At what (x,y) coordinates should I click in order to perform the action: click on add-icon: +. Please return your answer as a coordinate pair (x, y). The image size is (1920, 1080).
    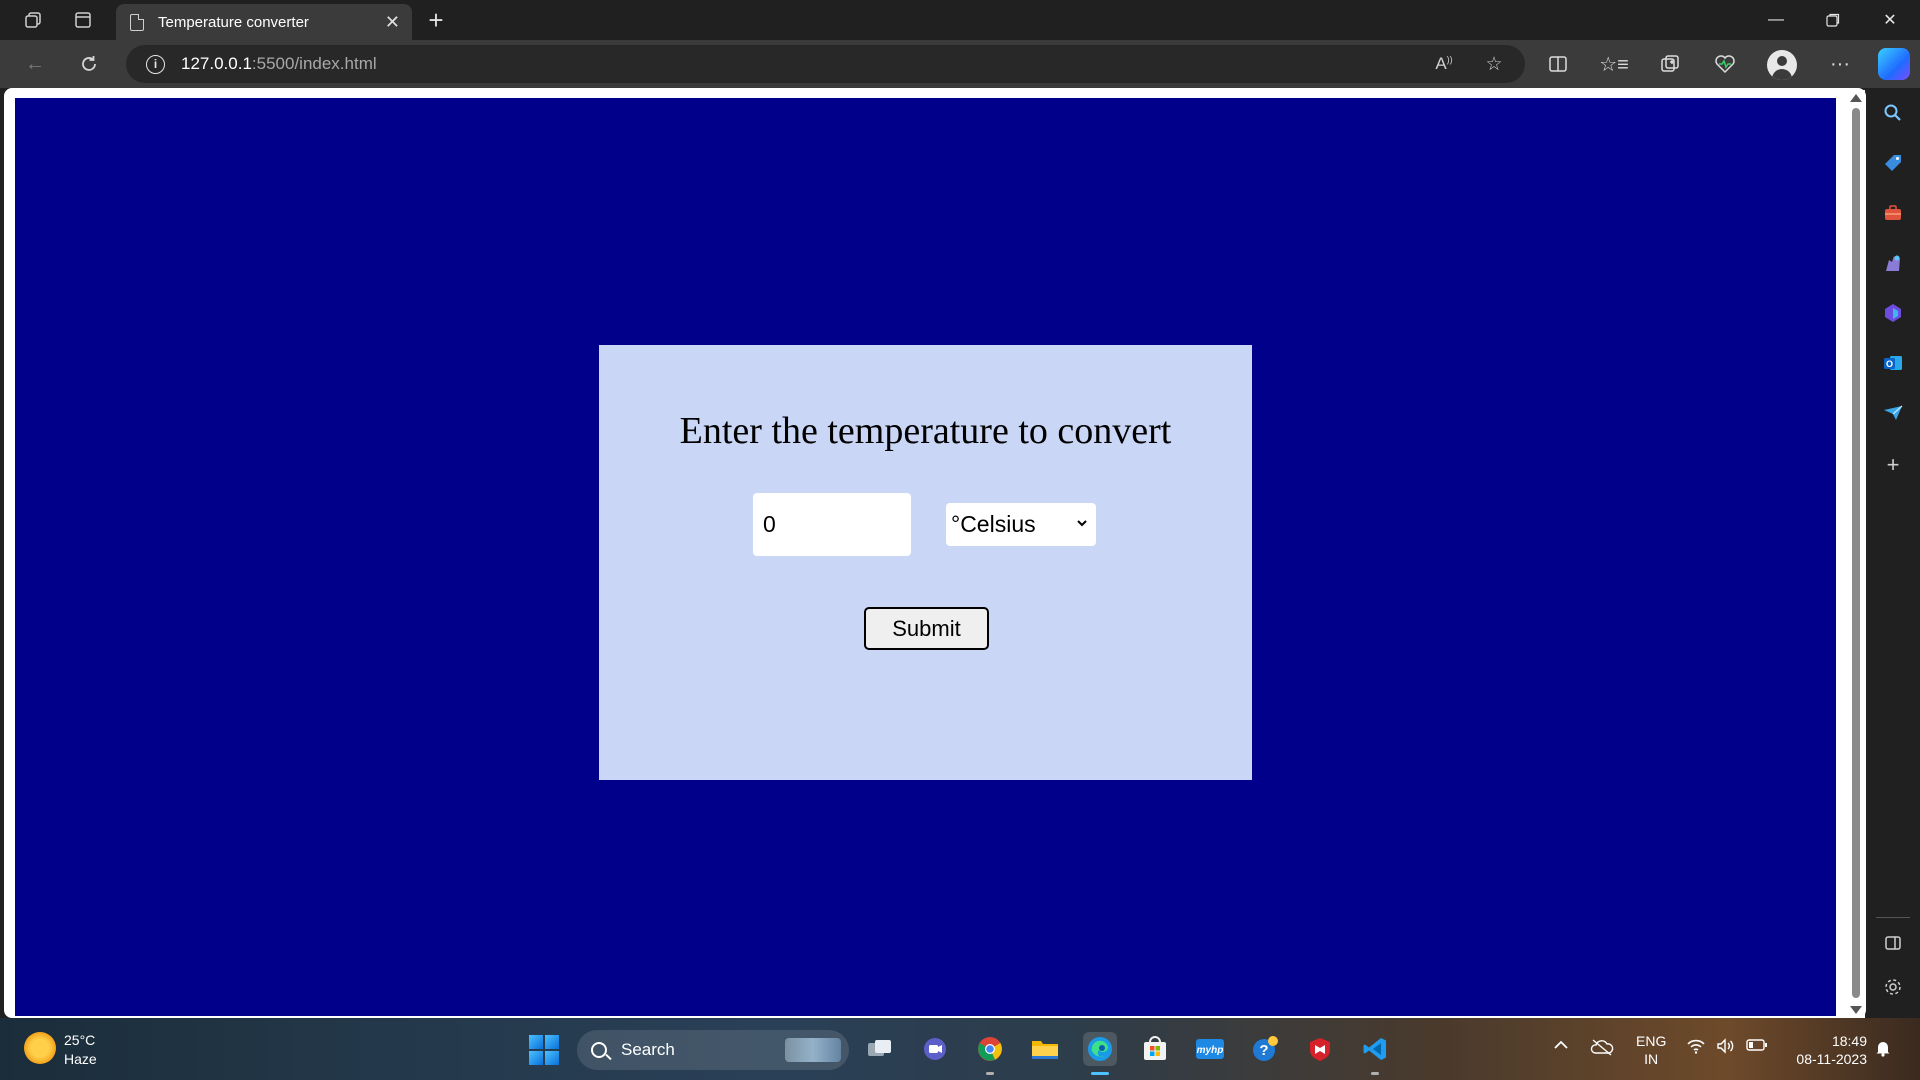
    Looking at the image, I should click on (1893, 465).